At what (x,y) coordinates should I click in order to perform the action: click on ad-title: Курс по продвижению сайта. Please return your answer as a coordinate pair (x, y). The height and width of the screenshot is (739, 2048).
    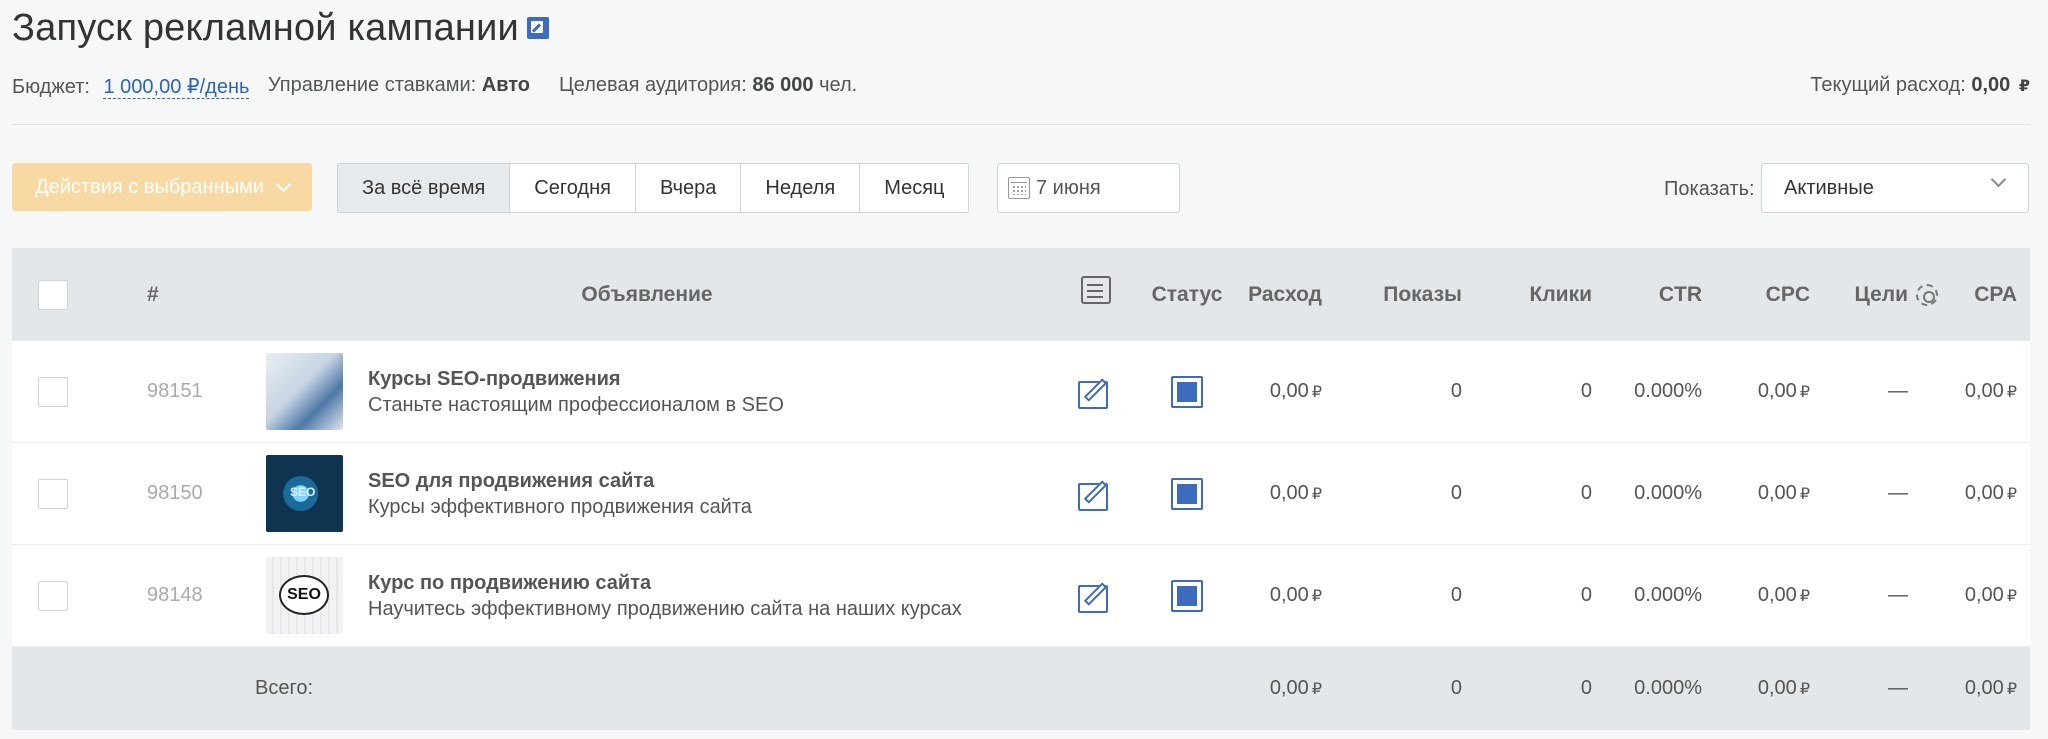
    Looking at the image, I should click on (509, 583).